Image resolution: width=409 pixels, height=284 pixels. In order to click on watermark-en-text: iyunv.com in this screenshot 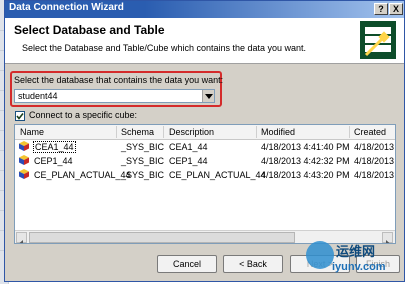, I will do `click(359, 267)`.